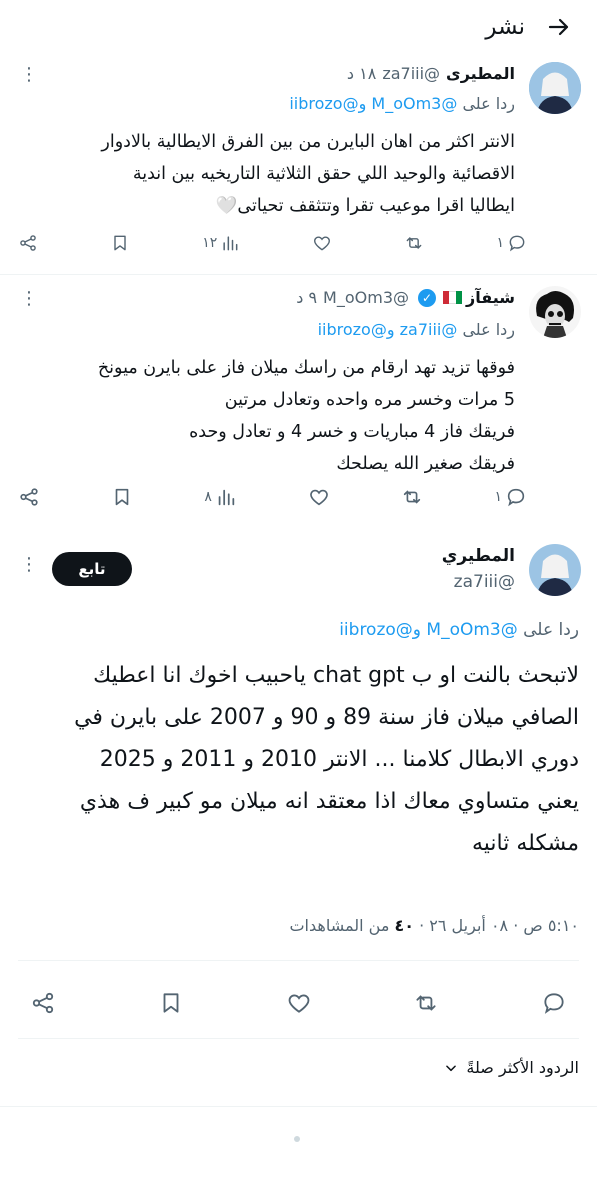 The image size is (597, 1200). Describe the element at coordinates (272, 497) in the screenshot. I see `tweet-actions: ١ ٨` at that location.